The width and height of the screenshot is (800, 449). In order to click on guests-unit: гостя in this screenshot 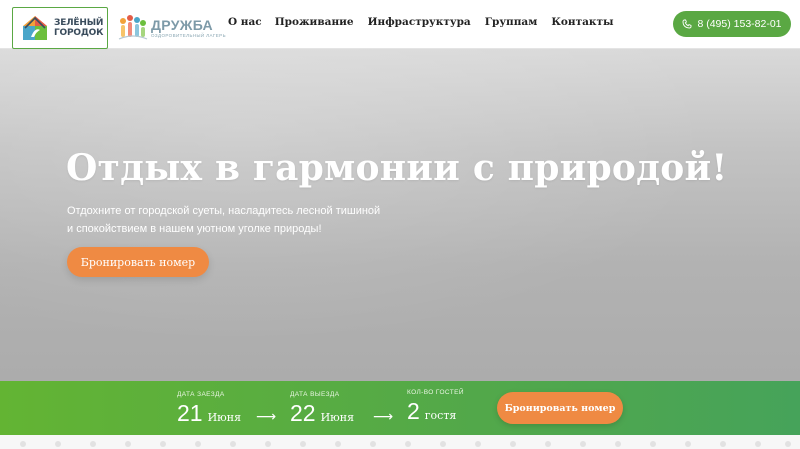, I will do `click(440, 415)`.